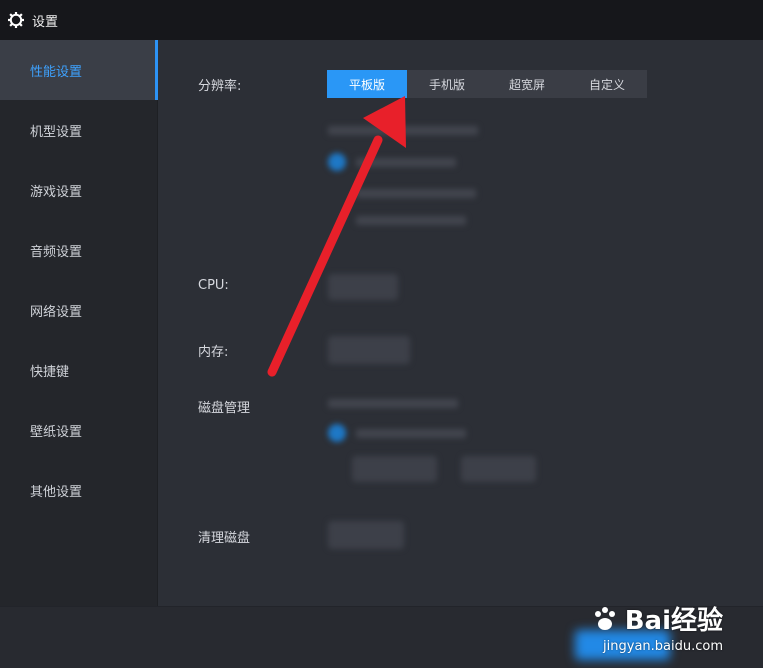 Image resolution: width=763 pixels, height=668 pixels. I want to click on title-bar: 设置, so click(381, 20).